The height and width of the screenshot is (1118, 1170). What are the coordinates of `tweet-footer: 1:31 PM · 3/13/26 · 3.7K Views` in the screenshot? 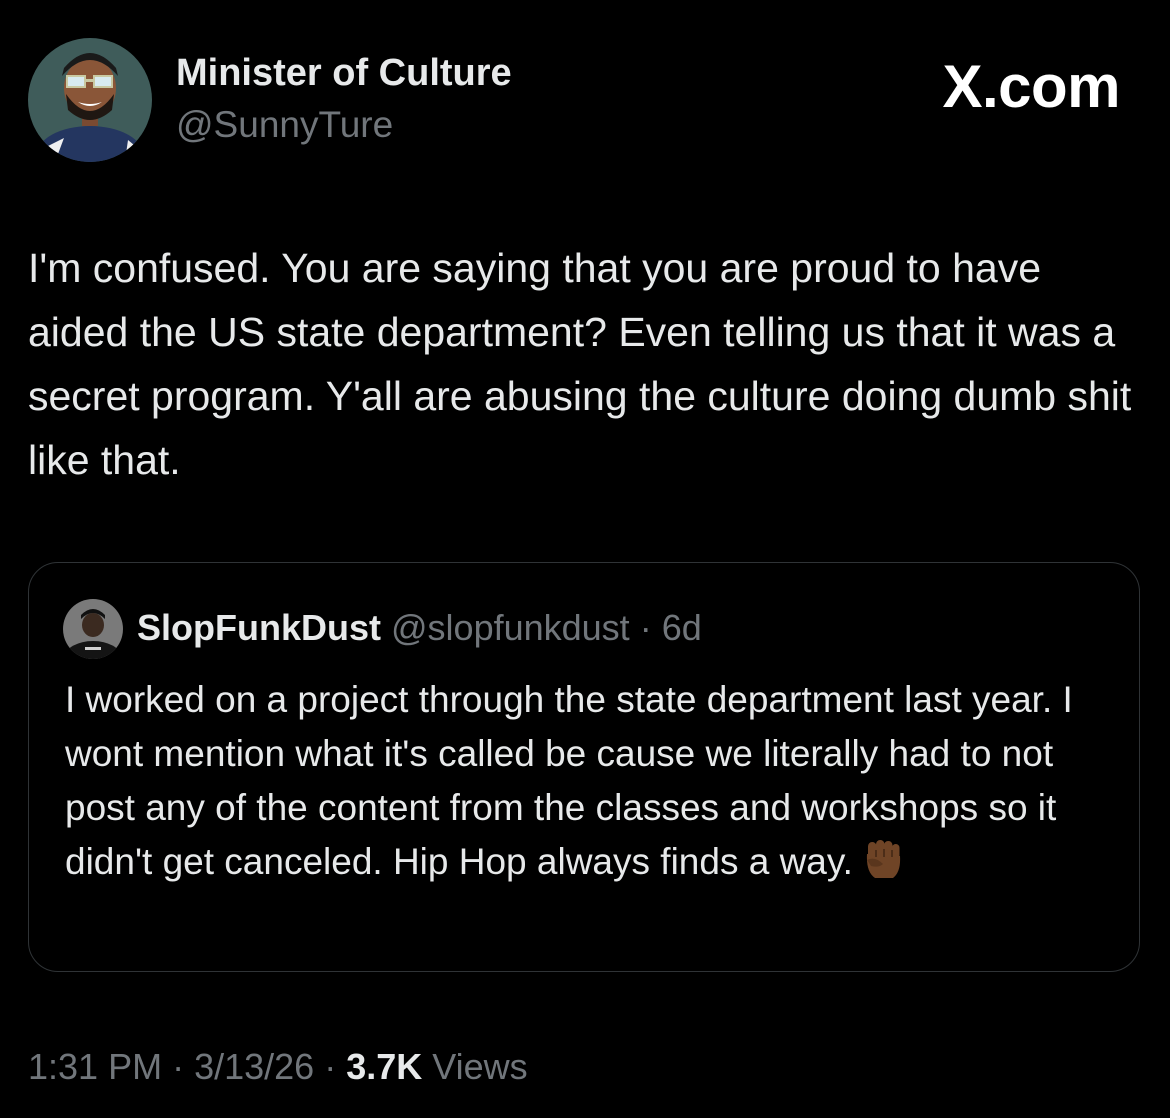 It's located at (278, 1067).